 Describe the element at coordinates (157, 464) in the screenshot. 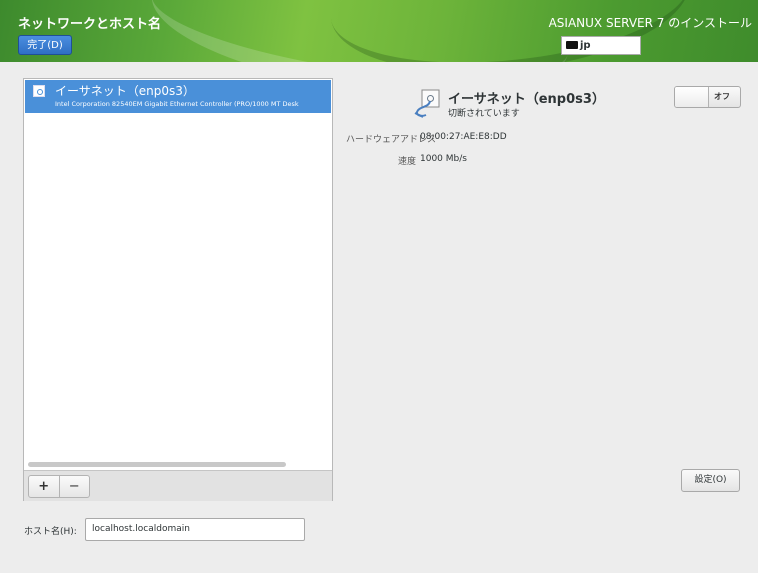

I see `horizontal-scrollbar` at that location.